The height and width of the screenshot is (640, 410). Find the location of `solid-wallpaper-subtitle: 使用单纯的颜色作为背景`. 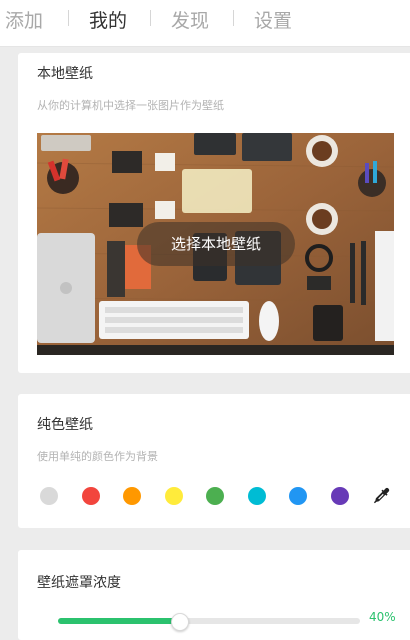

solid-wallpaper-subtitle: 使用单纯的颜色作为背景 is located at coordinates (97, 456).